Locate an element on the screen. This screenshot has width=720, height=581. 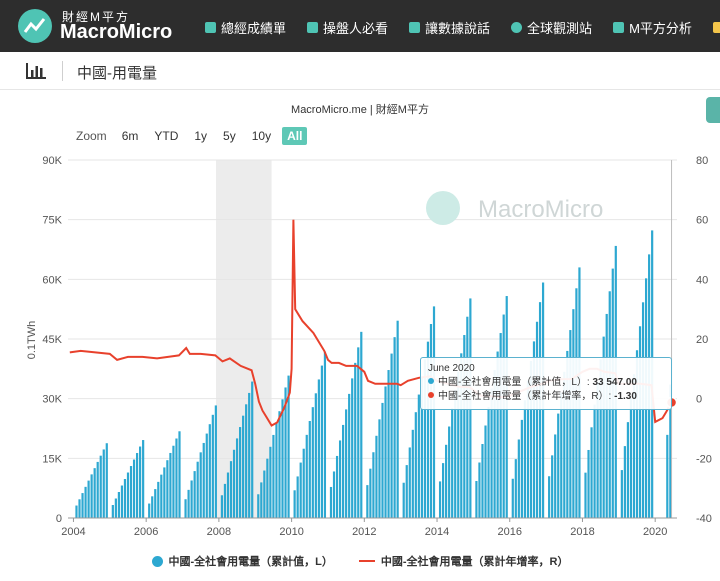
chart-legend: 中國-全社會用電量（累計值，L） 中國-全社會用電量（累計年增率，R） is located at coordinates (360, 561).